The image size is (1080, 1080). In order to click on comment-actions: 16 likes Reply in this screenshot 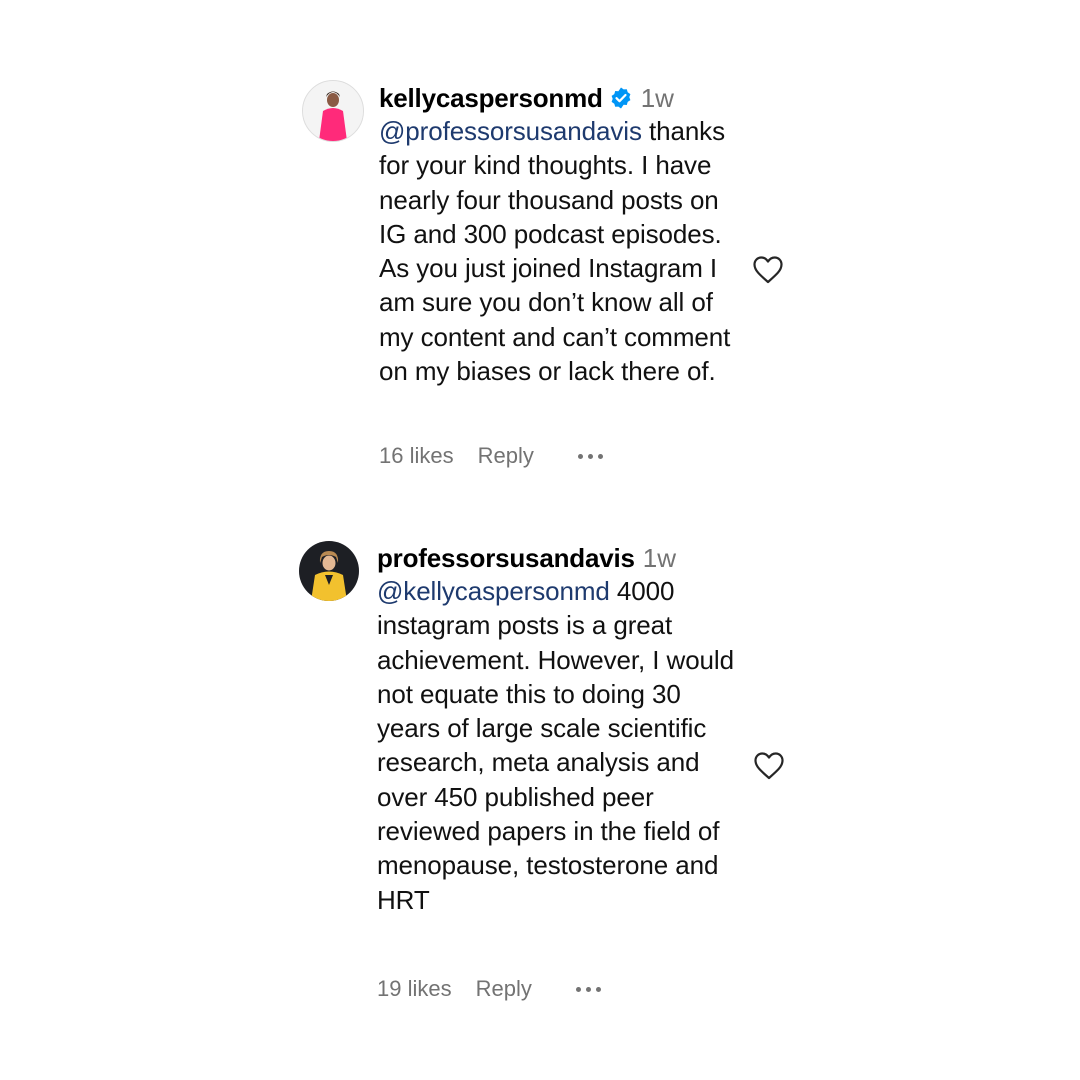, I will do `click(491, 456)`.